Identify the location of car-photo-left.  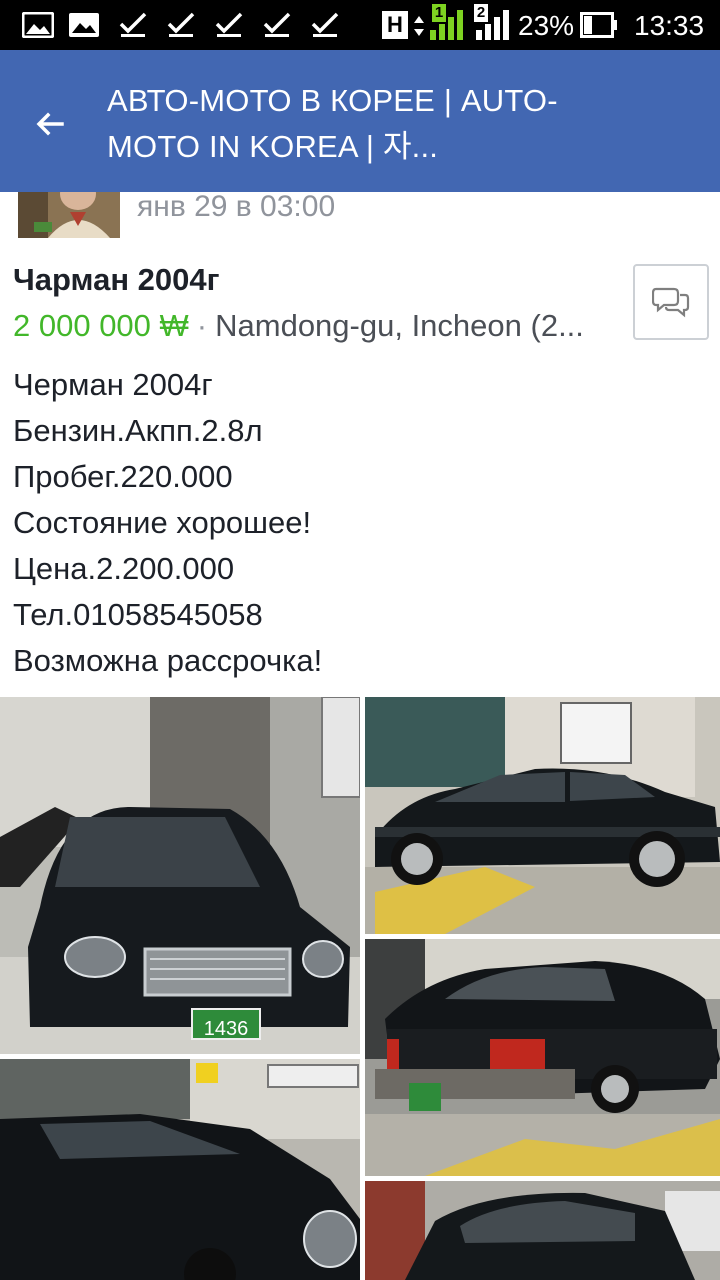
(180, 1169).